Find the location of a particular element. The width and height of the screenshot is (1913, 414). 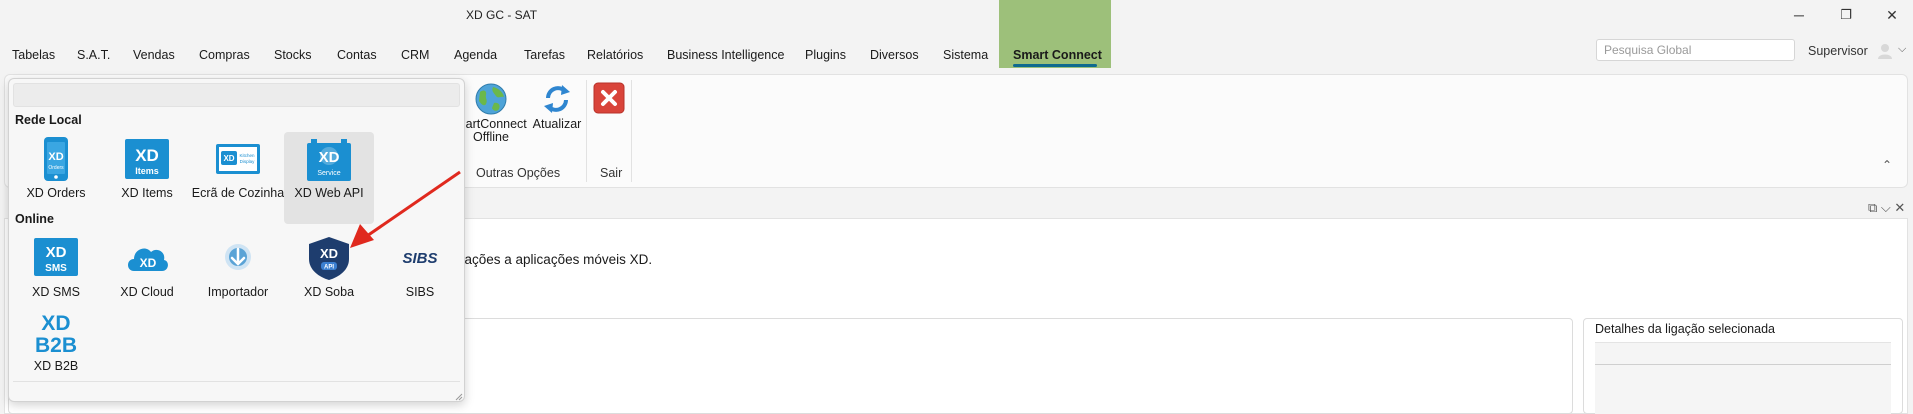

xd-cloud-label: XD Cloud is located at coordinates (147, 292).